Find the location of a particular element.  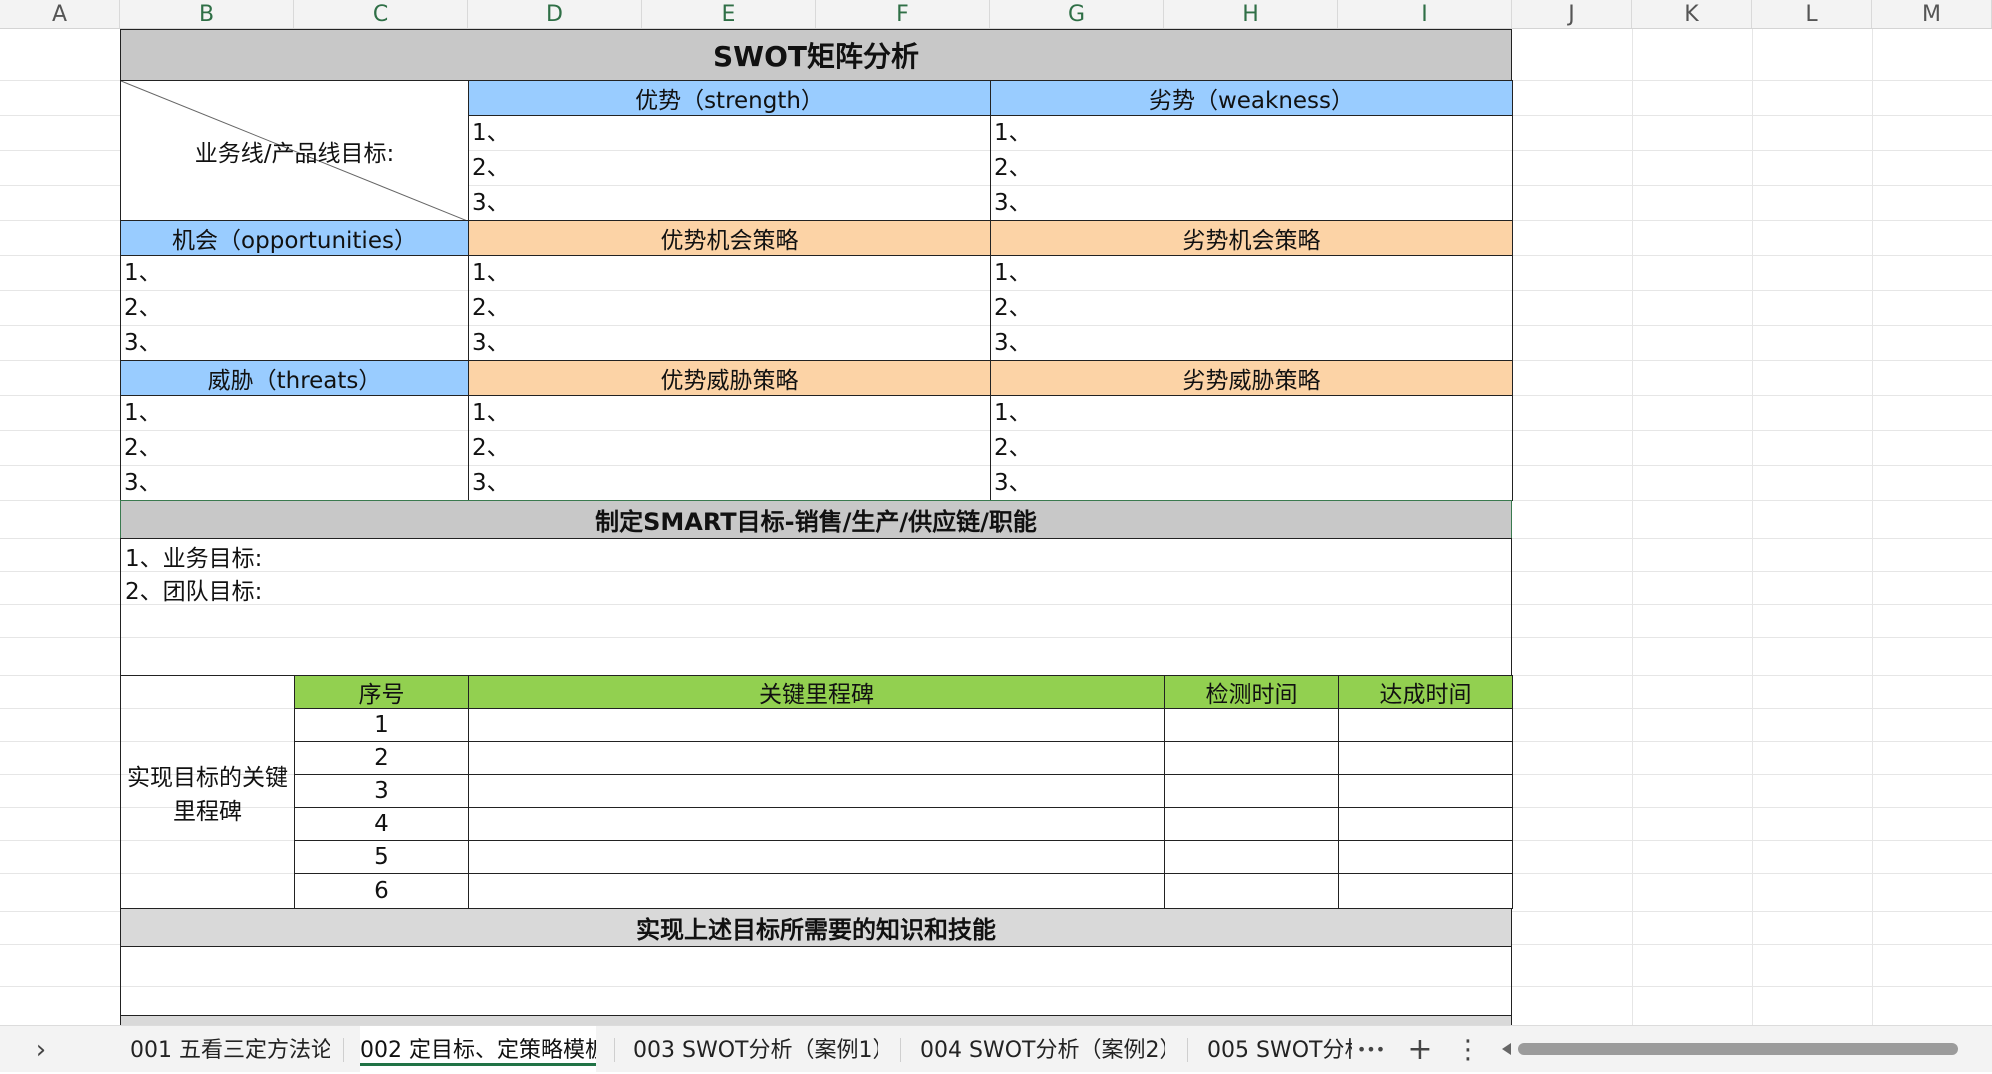

col-header-check-time: 检测时间 is located at coordinates (1251, 692).